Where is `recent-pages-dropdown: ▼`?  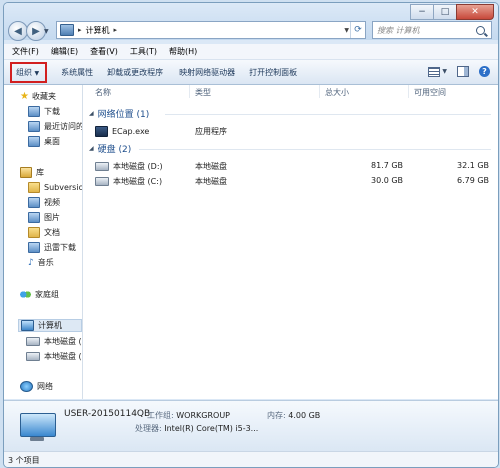
recent-pages-dropdown: ▼ is located at coordinates (46, 31).